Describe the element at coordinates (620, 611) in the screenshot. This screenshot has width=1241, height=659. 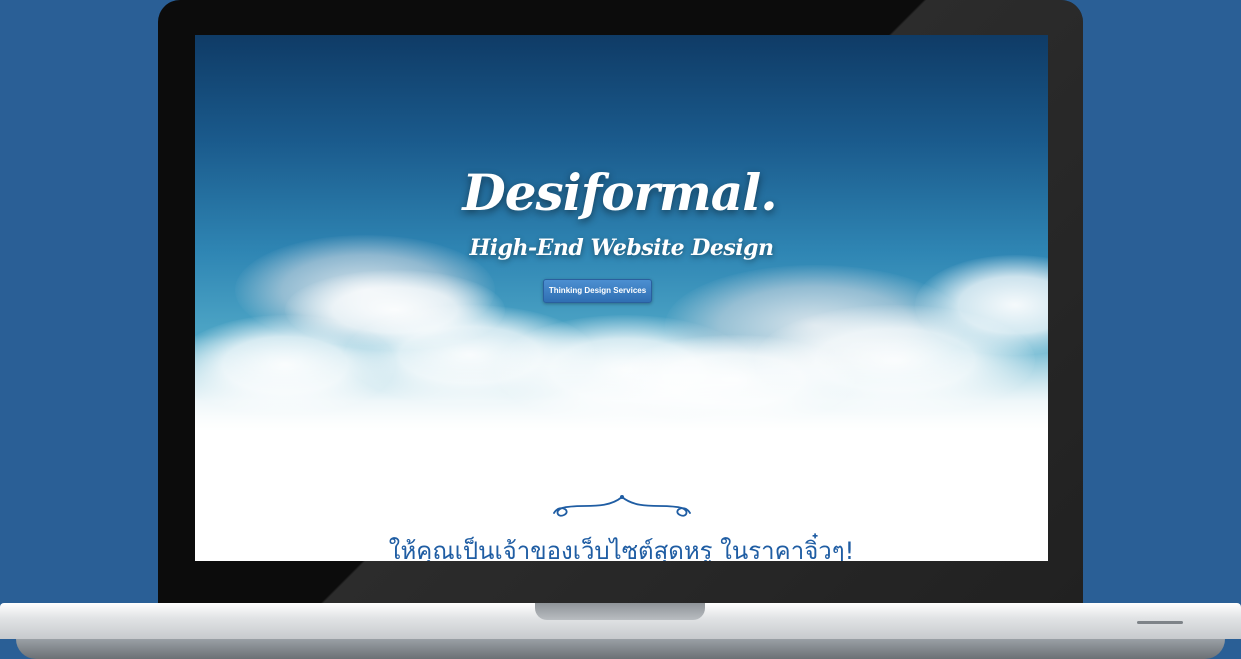
I see `lid-opening-notch` at that location.